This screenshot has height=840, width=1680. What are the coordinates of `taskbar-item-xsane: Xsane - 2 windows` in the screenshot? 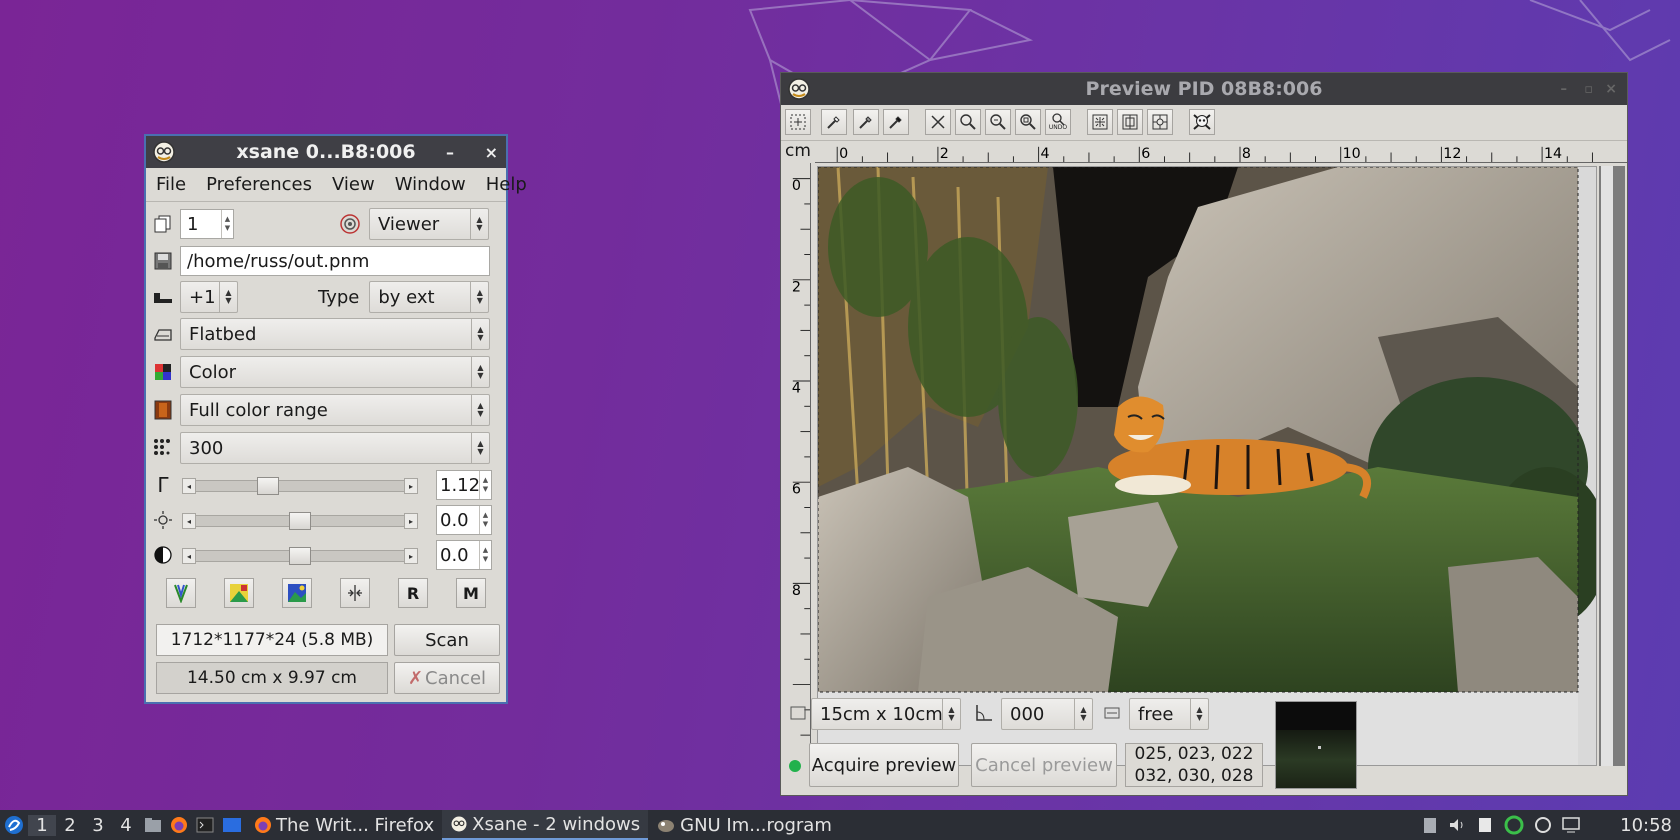 It's located at (545, 825).